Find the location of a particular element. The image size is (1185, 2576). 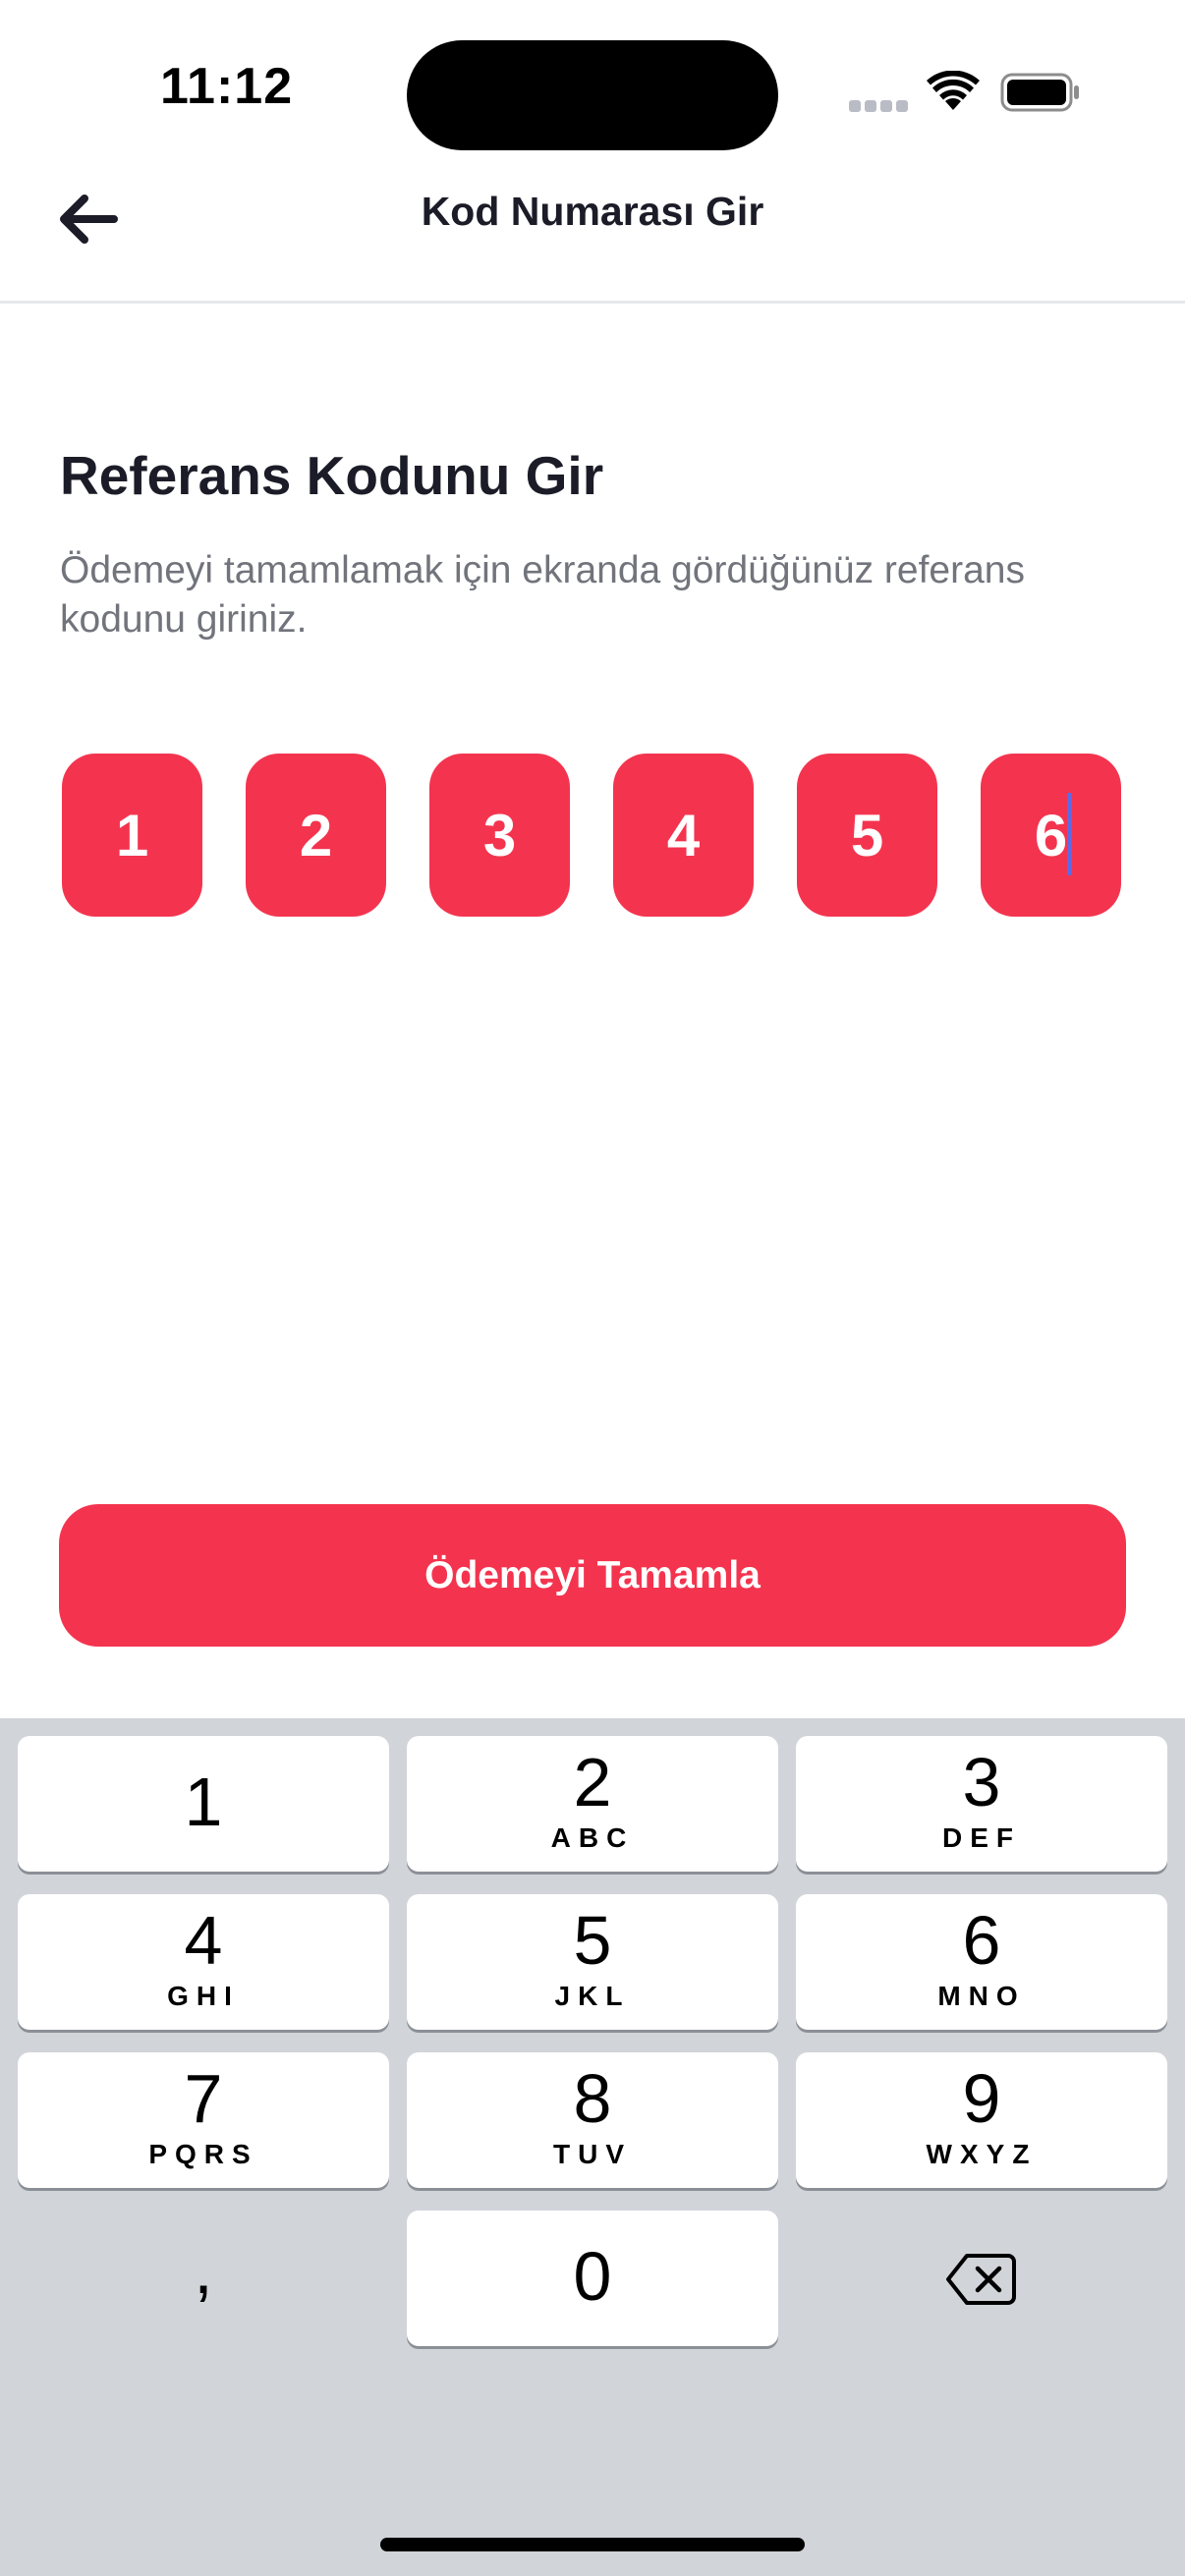

key-comma: , is located at coordinates (204, 2278).